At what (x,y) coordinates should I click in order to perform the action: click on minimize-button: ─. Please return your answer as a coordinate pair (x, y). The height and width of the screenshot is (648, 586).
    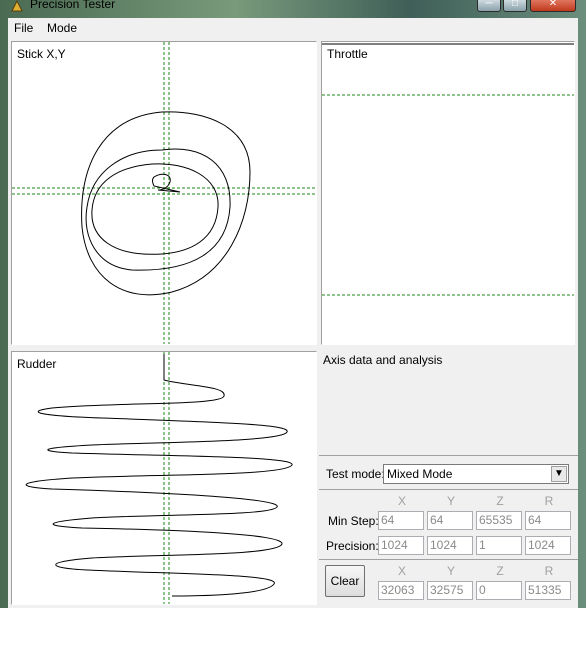
    Looking at the image, I should click on (489, 6).